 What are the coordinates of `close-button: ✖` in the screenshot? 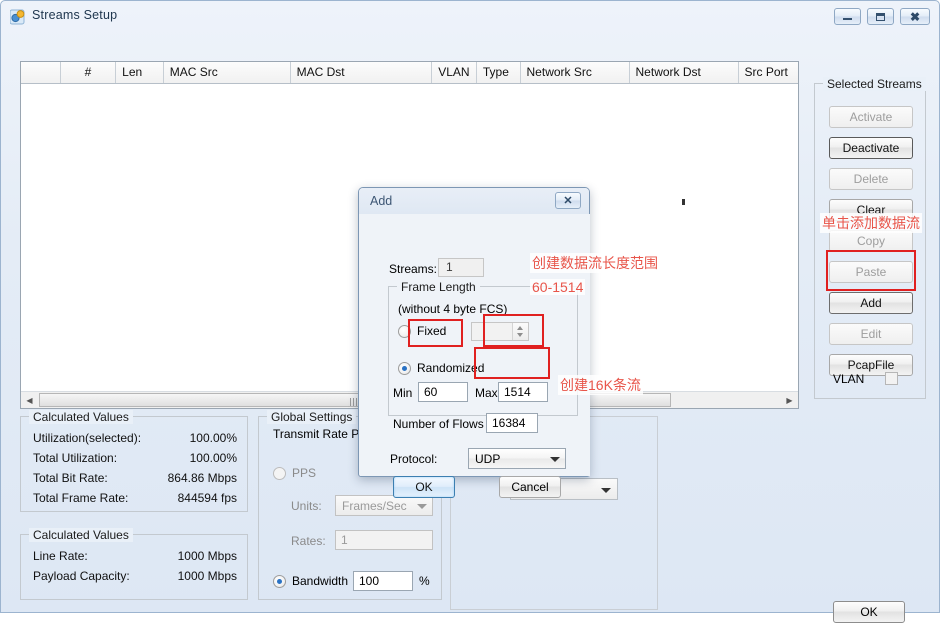 It's located at (915, 16).